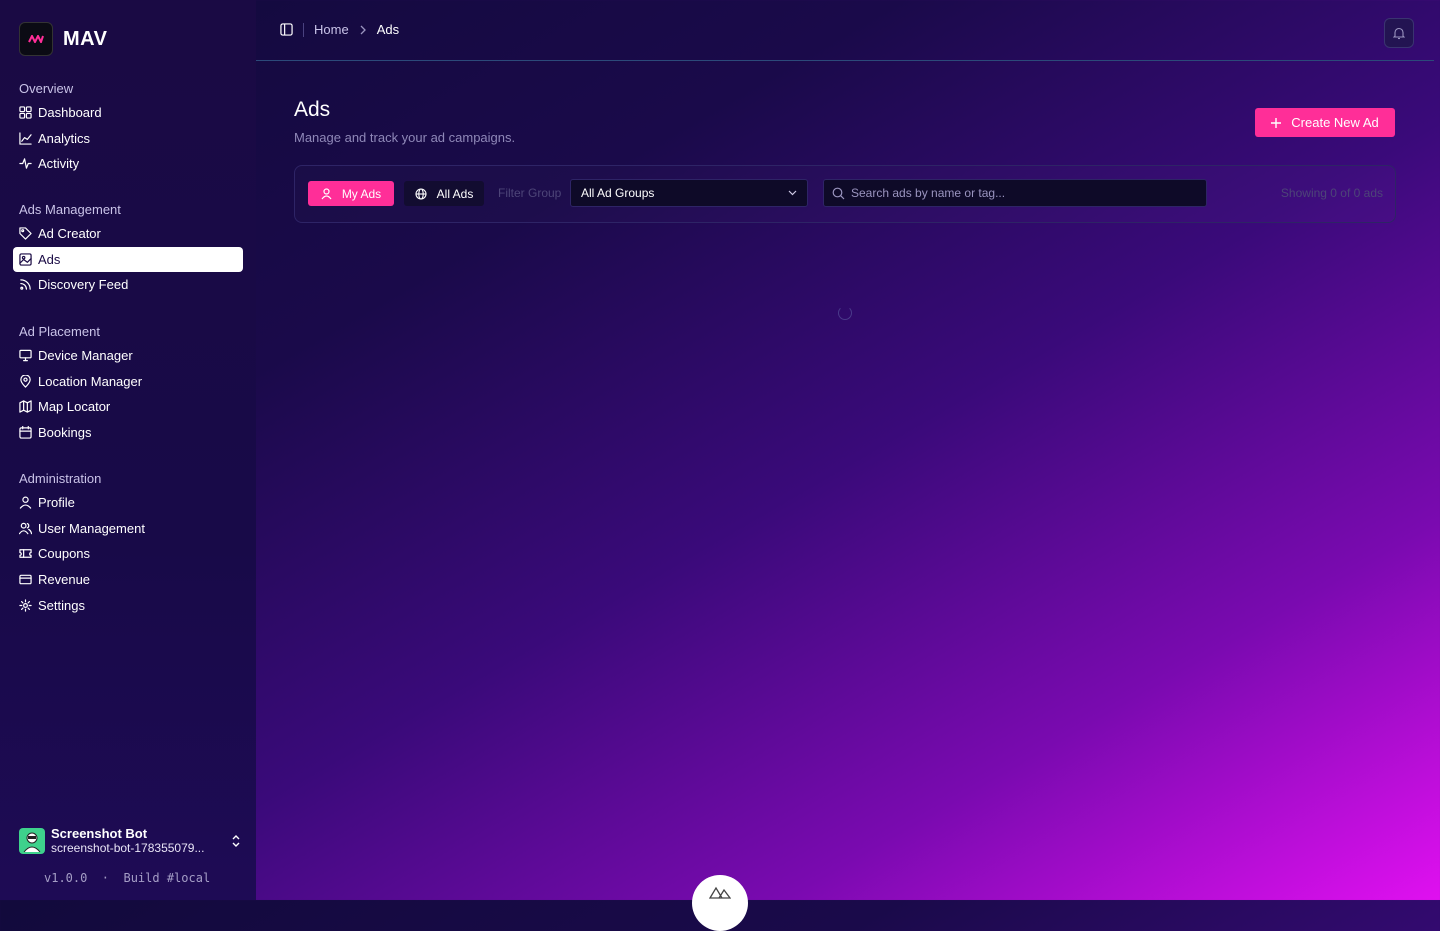  I want to click on sidebar-item-settings: Settings, so click(128, 605).